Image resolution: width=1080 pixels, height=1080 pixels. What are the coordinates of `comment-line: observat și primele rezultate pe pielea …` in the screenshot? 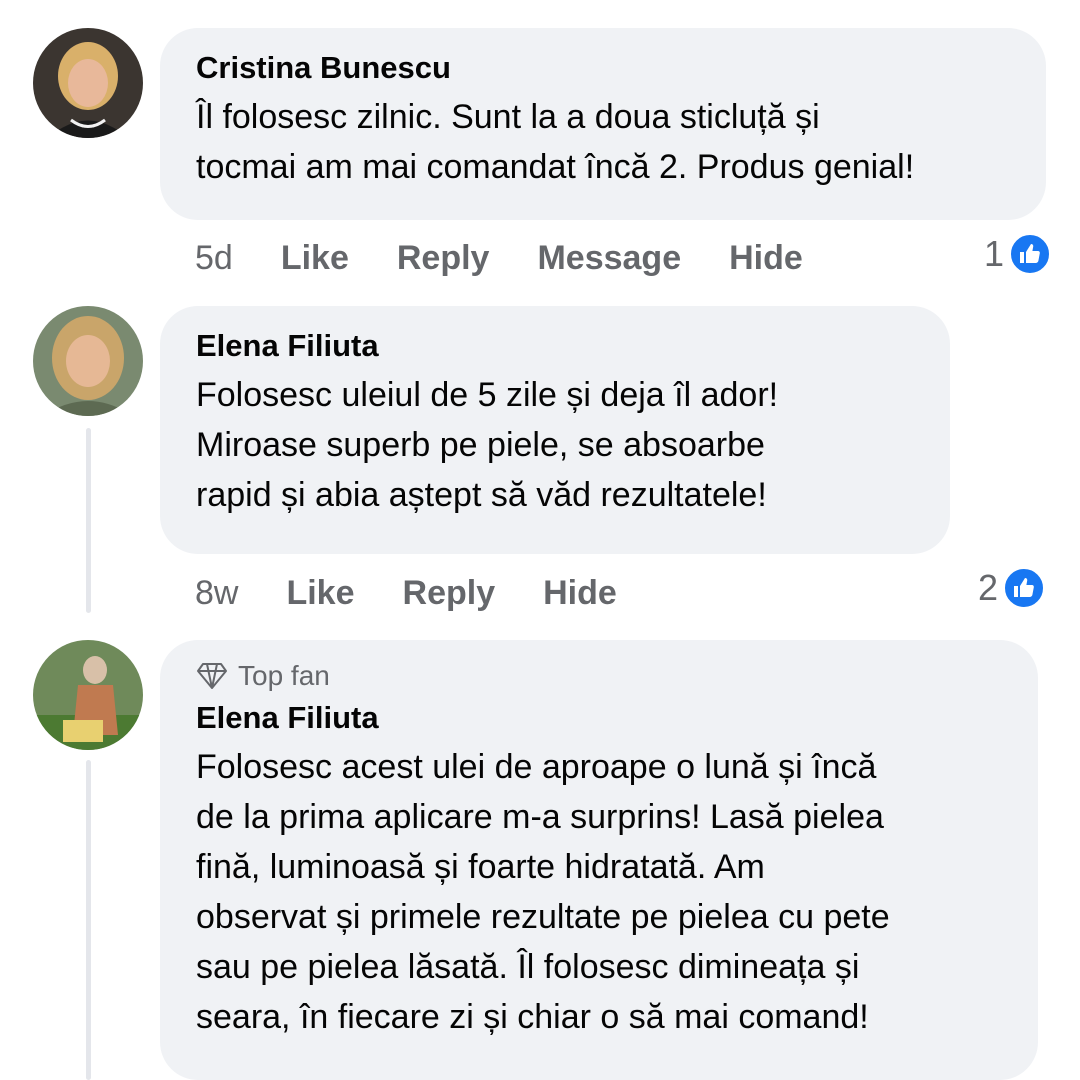 It's located at (543, 917).